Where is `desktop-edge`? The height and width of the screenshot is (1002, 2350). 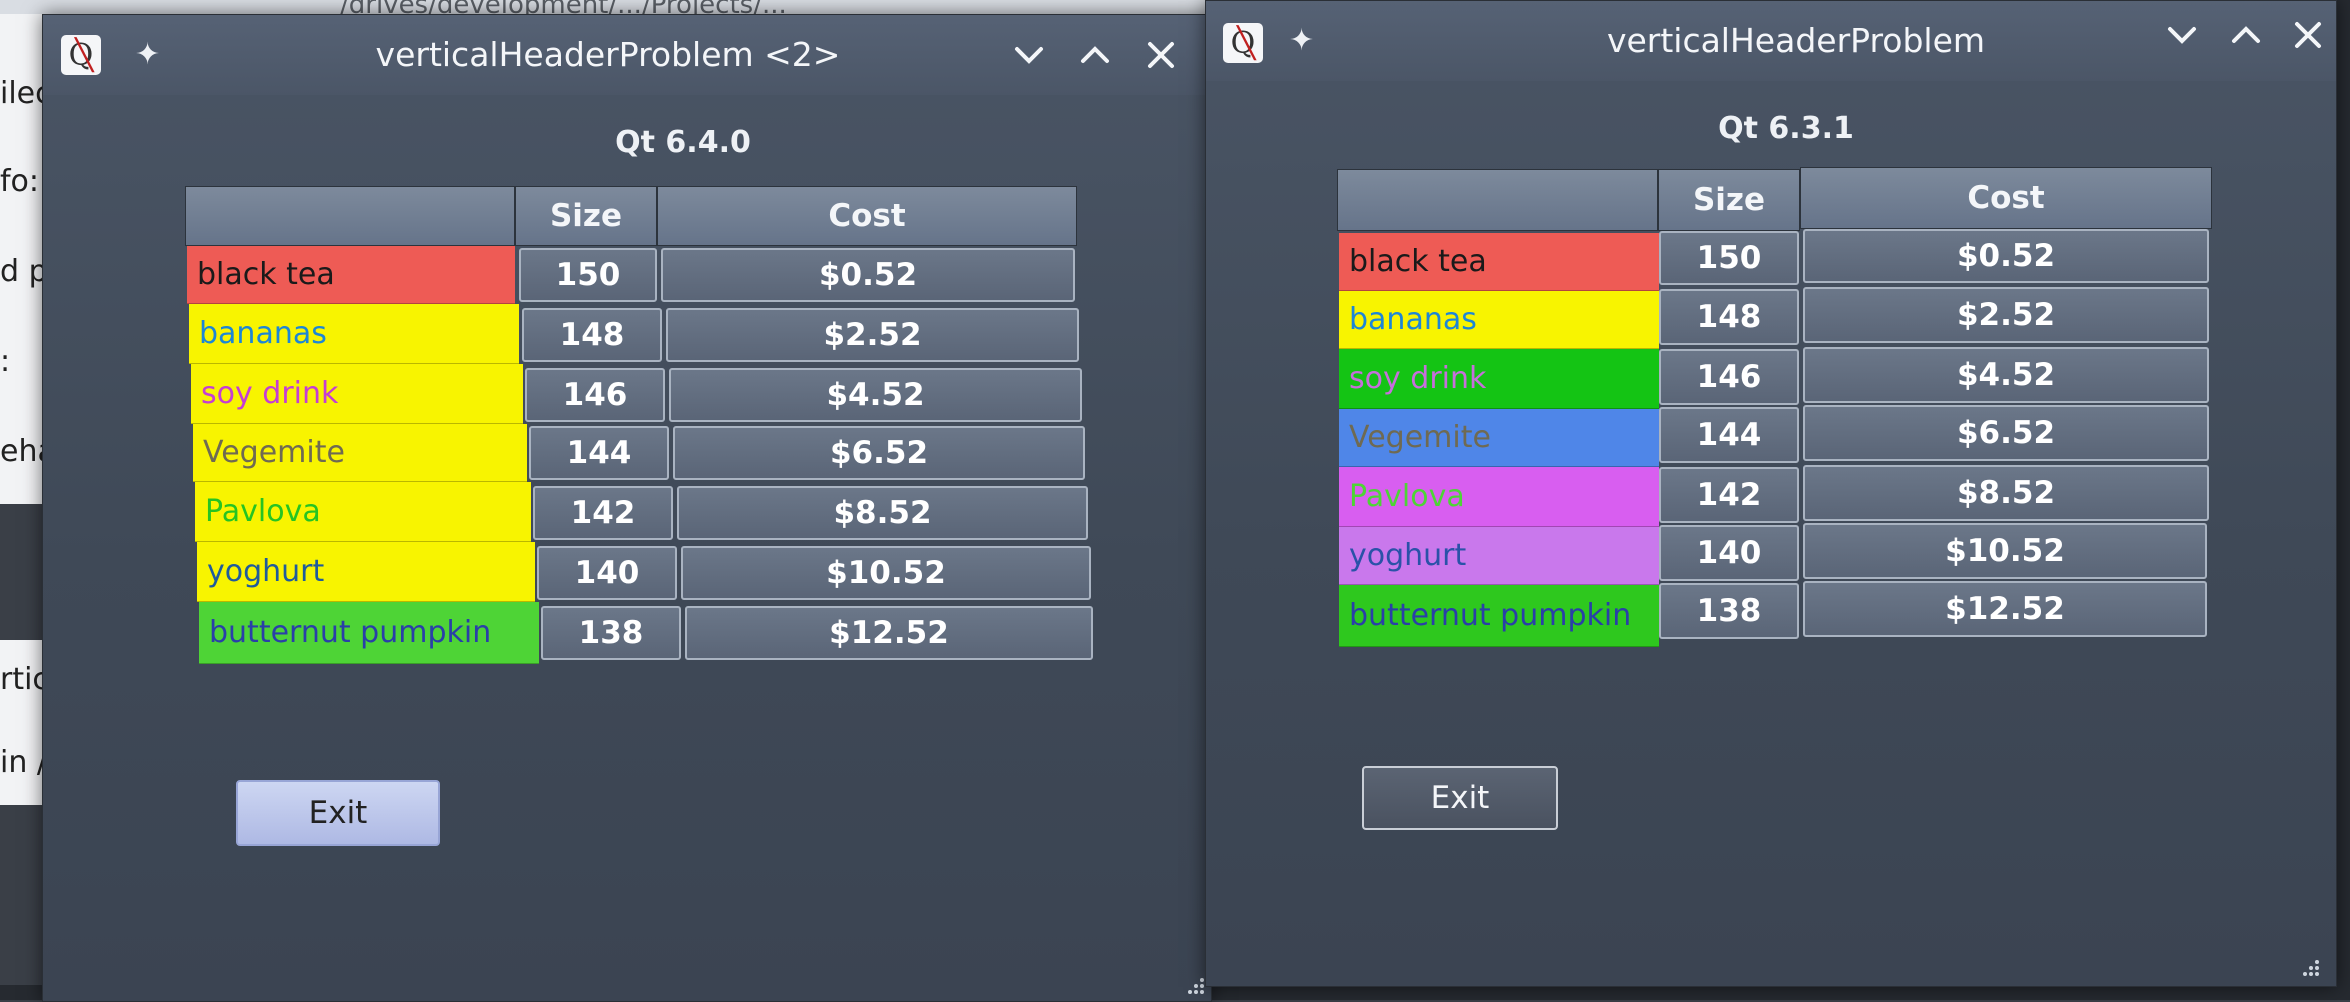
desktop-edge is located at coordinates (2342, 500).